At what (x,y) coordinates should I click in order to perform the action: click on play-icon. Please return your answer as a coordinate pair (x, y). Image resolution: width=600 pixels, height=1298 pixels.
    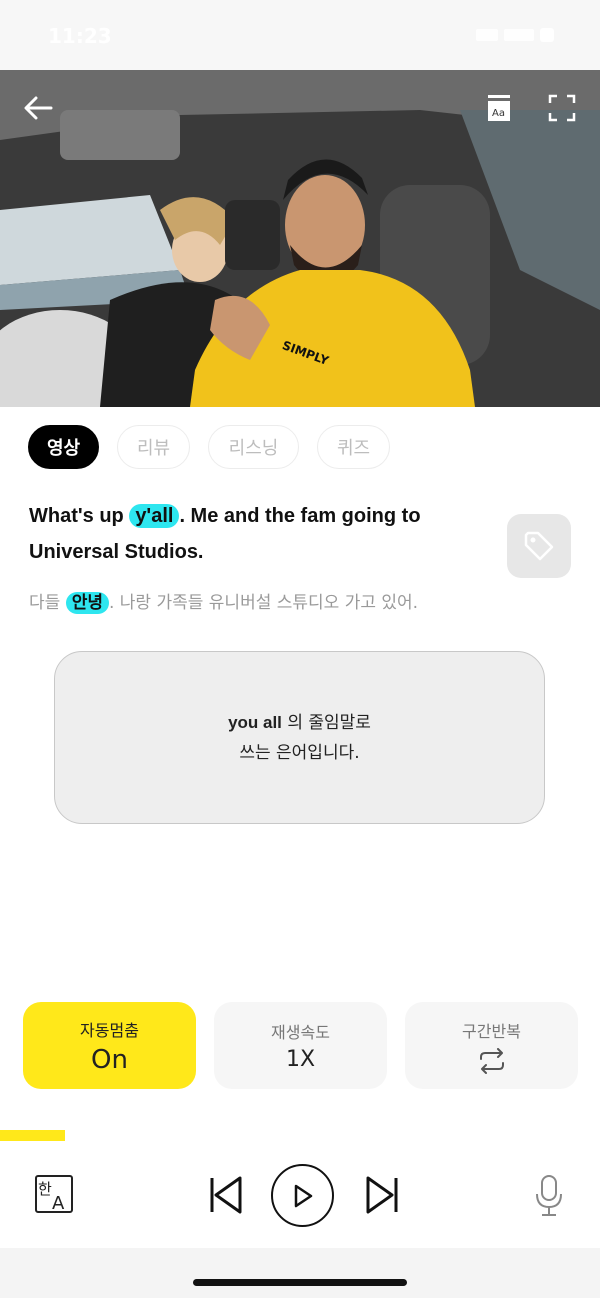
    Looking at the image, I should click on (303, 1195).